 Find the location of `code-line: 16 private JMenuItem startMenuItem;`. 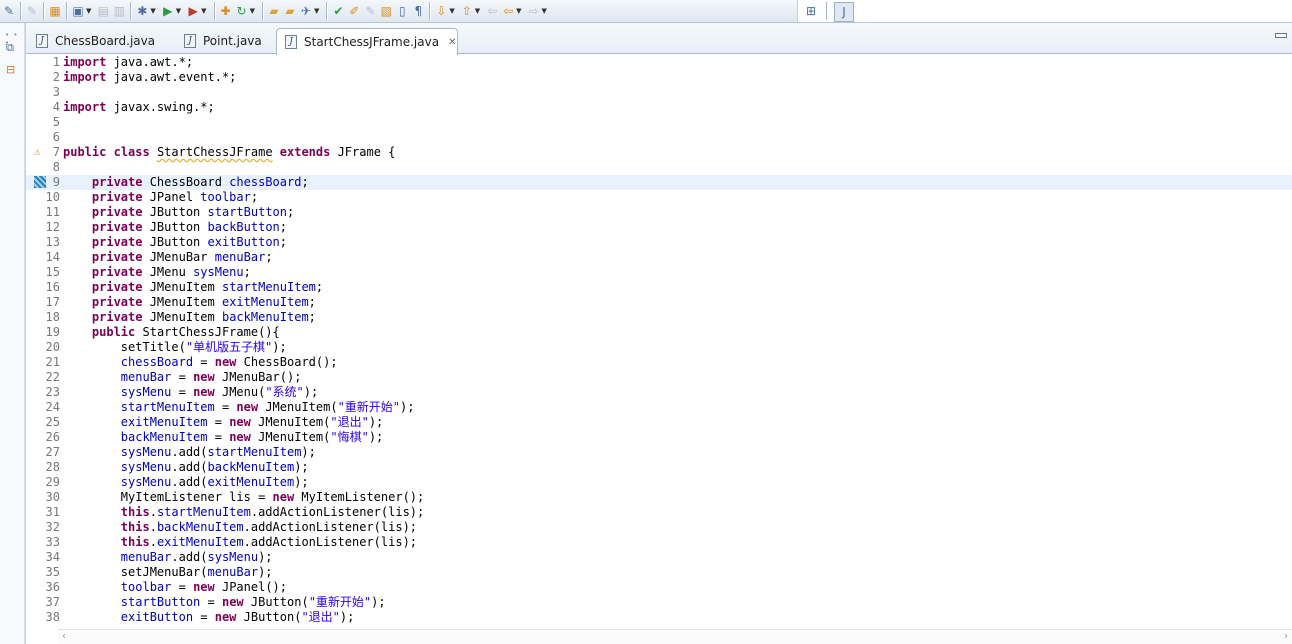

code-line: 16 private JMenuItem startMenuItem; is located at coordinates (659, 287).